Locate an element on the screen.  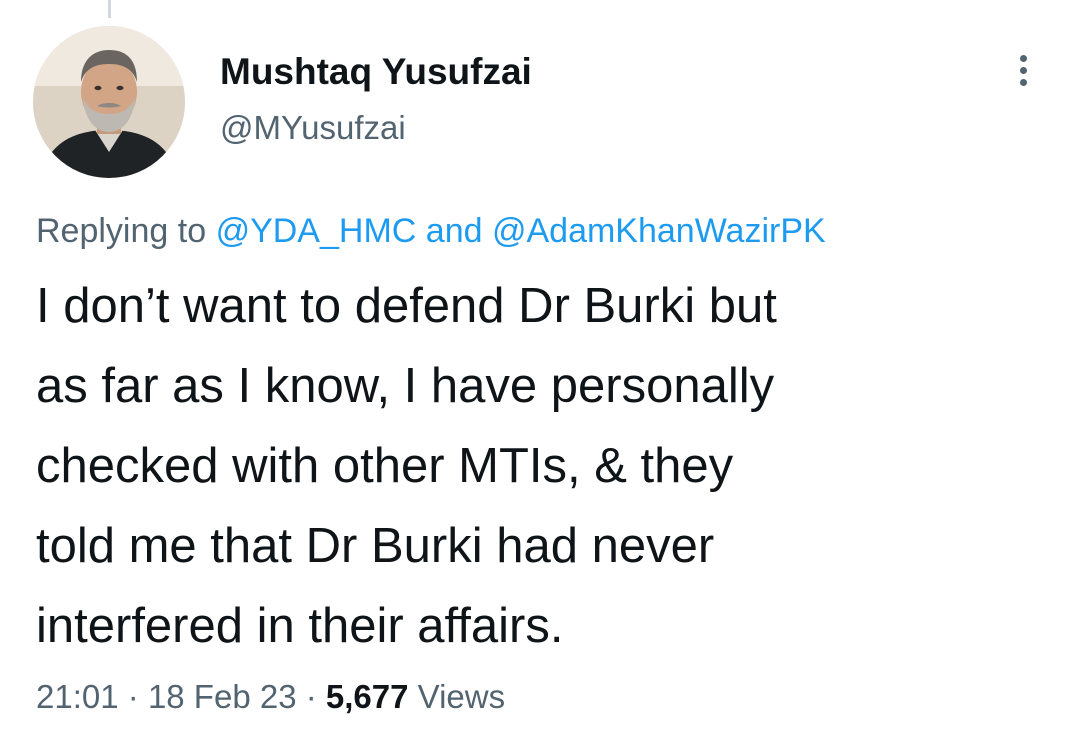
tweet-text-line: as far as I know, I have personally is located at coordinates (405, 386).